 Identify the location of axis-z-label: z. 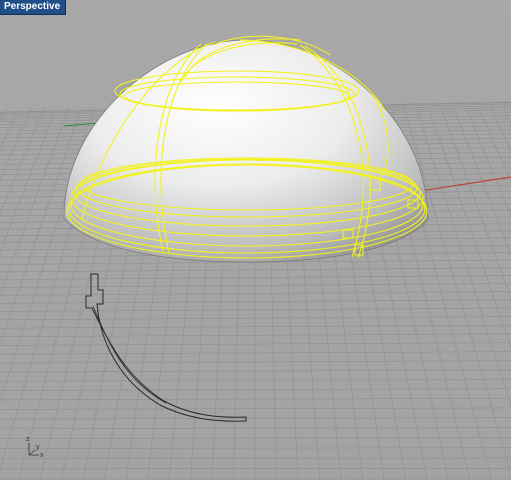
(28, 439).